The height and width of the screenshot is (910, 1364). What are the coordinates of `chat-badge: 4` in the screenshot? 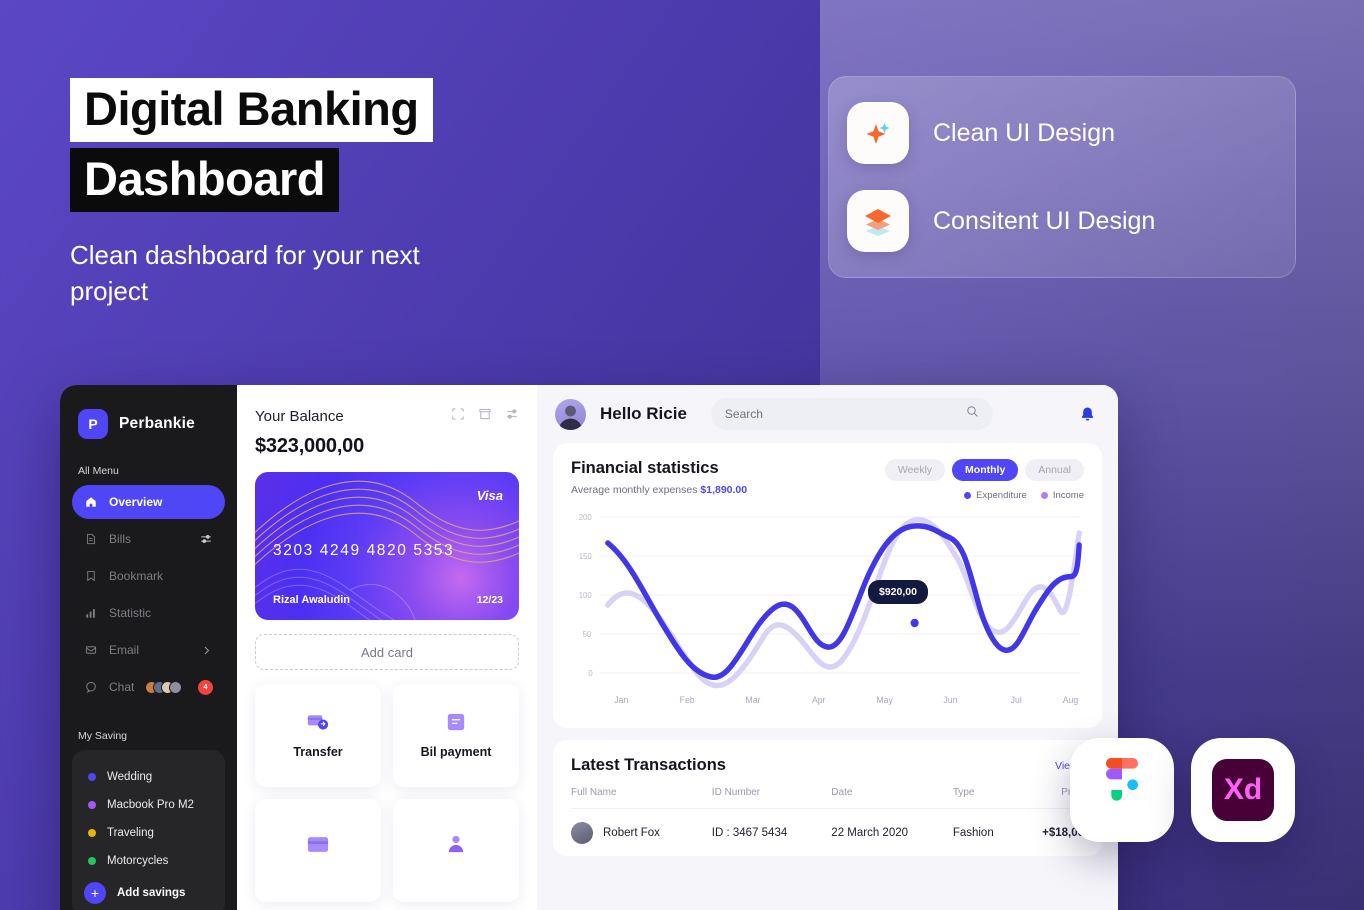 It's located at (205, 687).